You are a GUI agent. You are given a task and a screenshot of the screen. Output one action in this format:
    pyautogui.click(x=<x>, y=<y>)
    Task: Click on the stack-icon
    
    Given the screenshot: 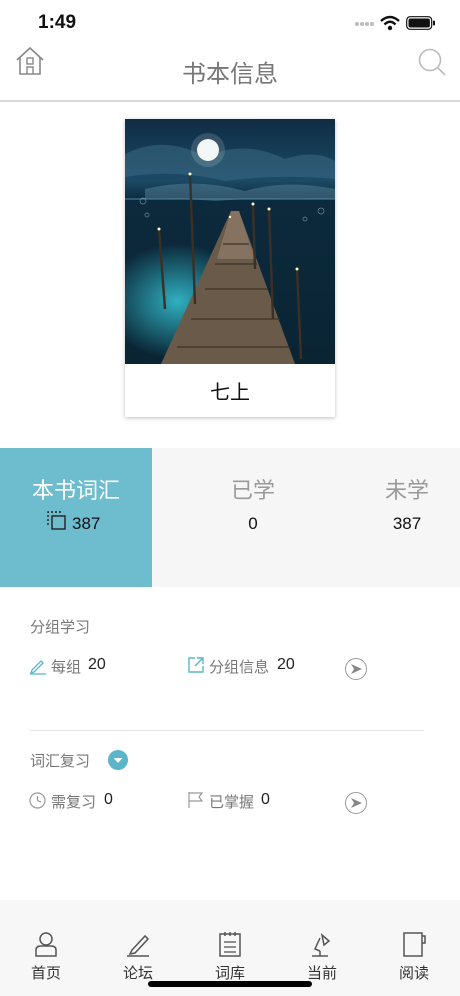 What is the action you would take?
    pyautogui.click(x=56, y=520)
    